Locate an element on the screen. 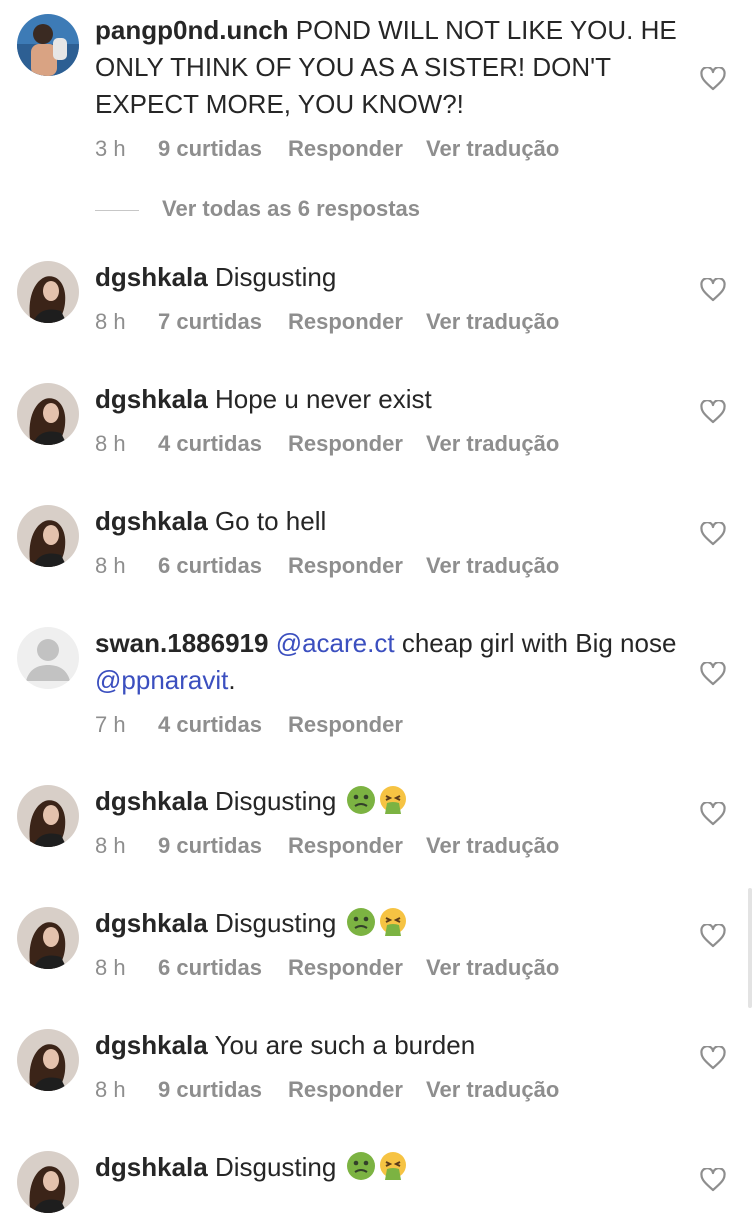  comment-time: 7 h is located at coordinates (110, 724).